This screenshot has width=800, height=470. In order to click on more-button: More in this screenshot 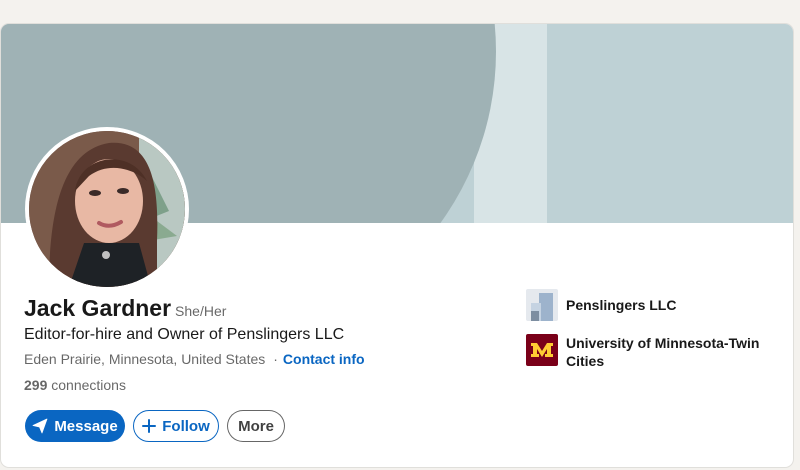, I will do `click(256, 426)`.